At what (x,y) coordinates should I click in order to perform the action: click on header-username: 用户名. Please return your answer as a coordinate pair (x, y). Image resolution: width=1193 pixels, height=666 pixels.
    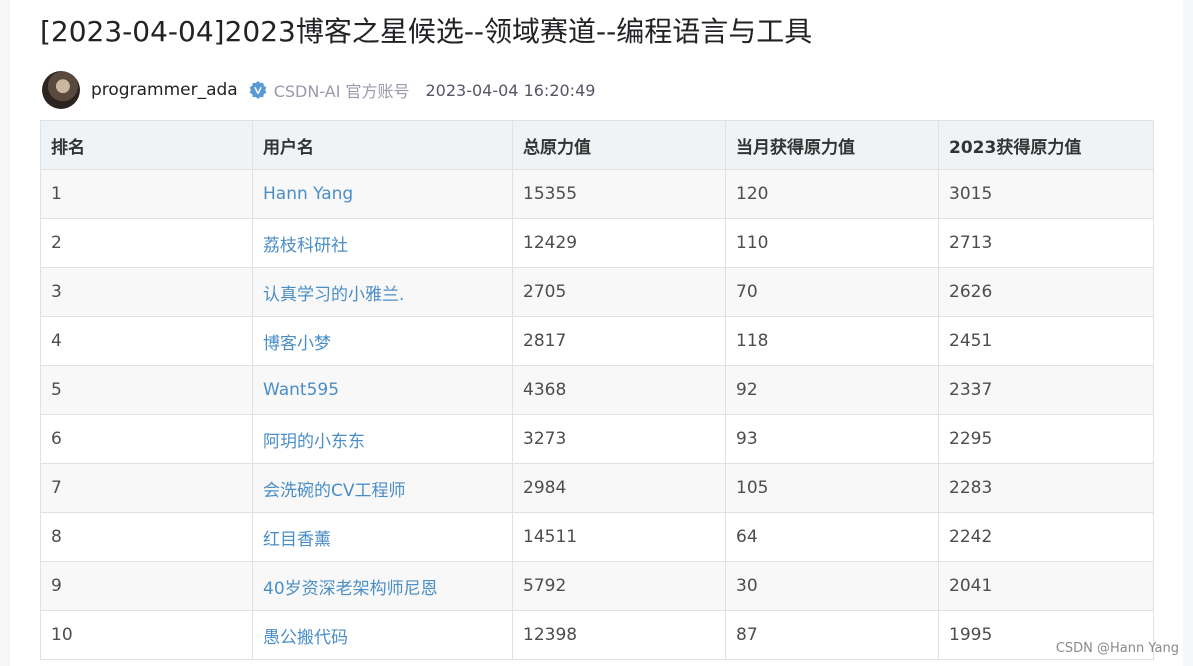
    Looking at the image, I should click on (382, 145).